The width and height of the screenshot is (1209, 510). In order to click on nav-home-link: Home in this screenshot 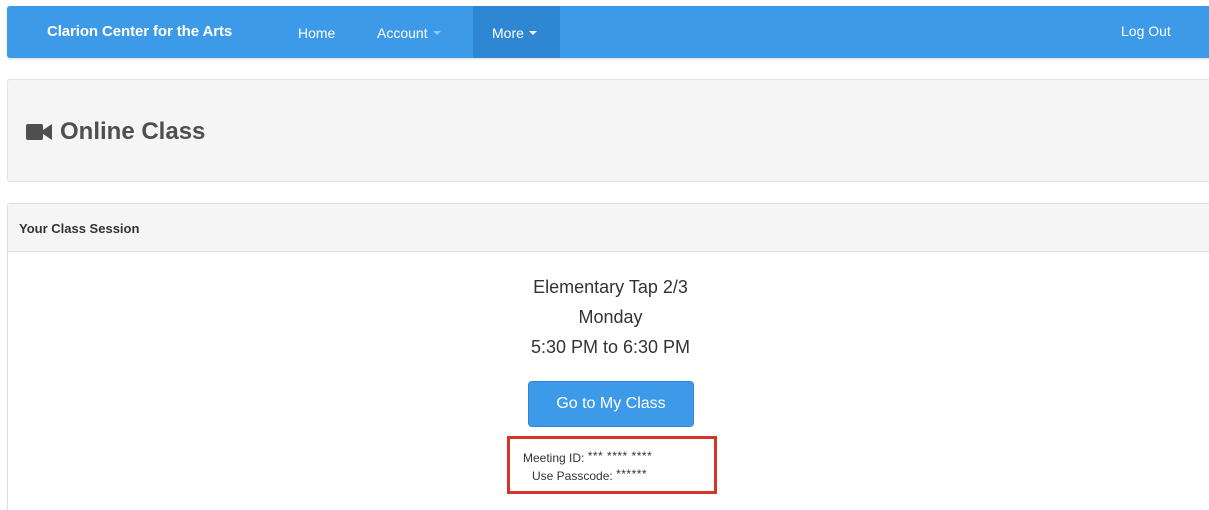, I will do `click(316, 33)`.